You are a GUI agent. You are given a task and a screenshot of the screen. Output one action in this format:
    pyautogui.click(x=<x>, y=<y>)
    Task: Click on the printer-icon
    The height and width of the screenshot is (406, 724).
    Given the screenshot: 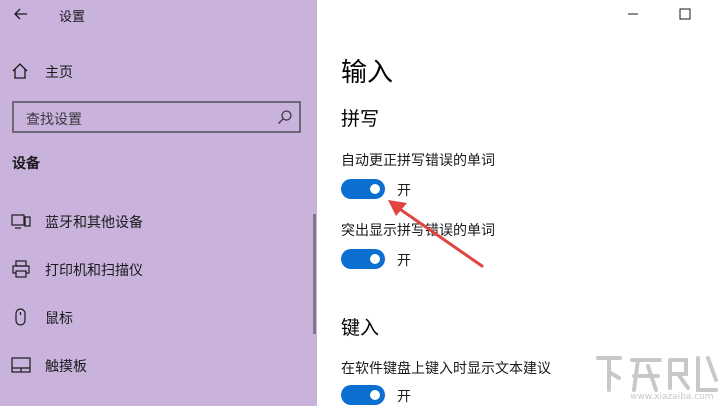 What is the action you would take?
    pyautogui.click(x=21, y=269)
    